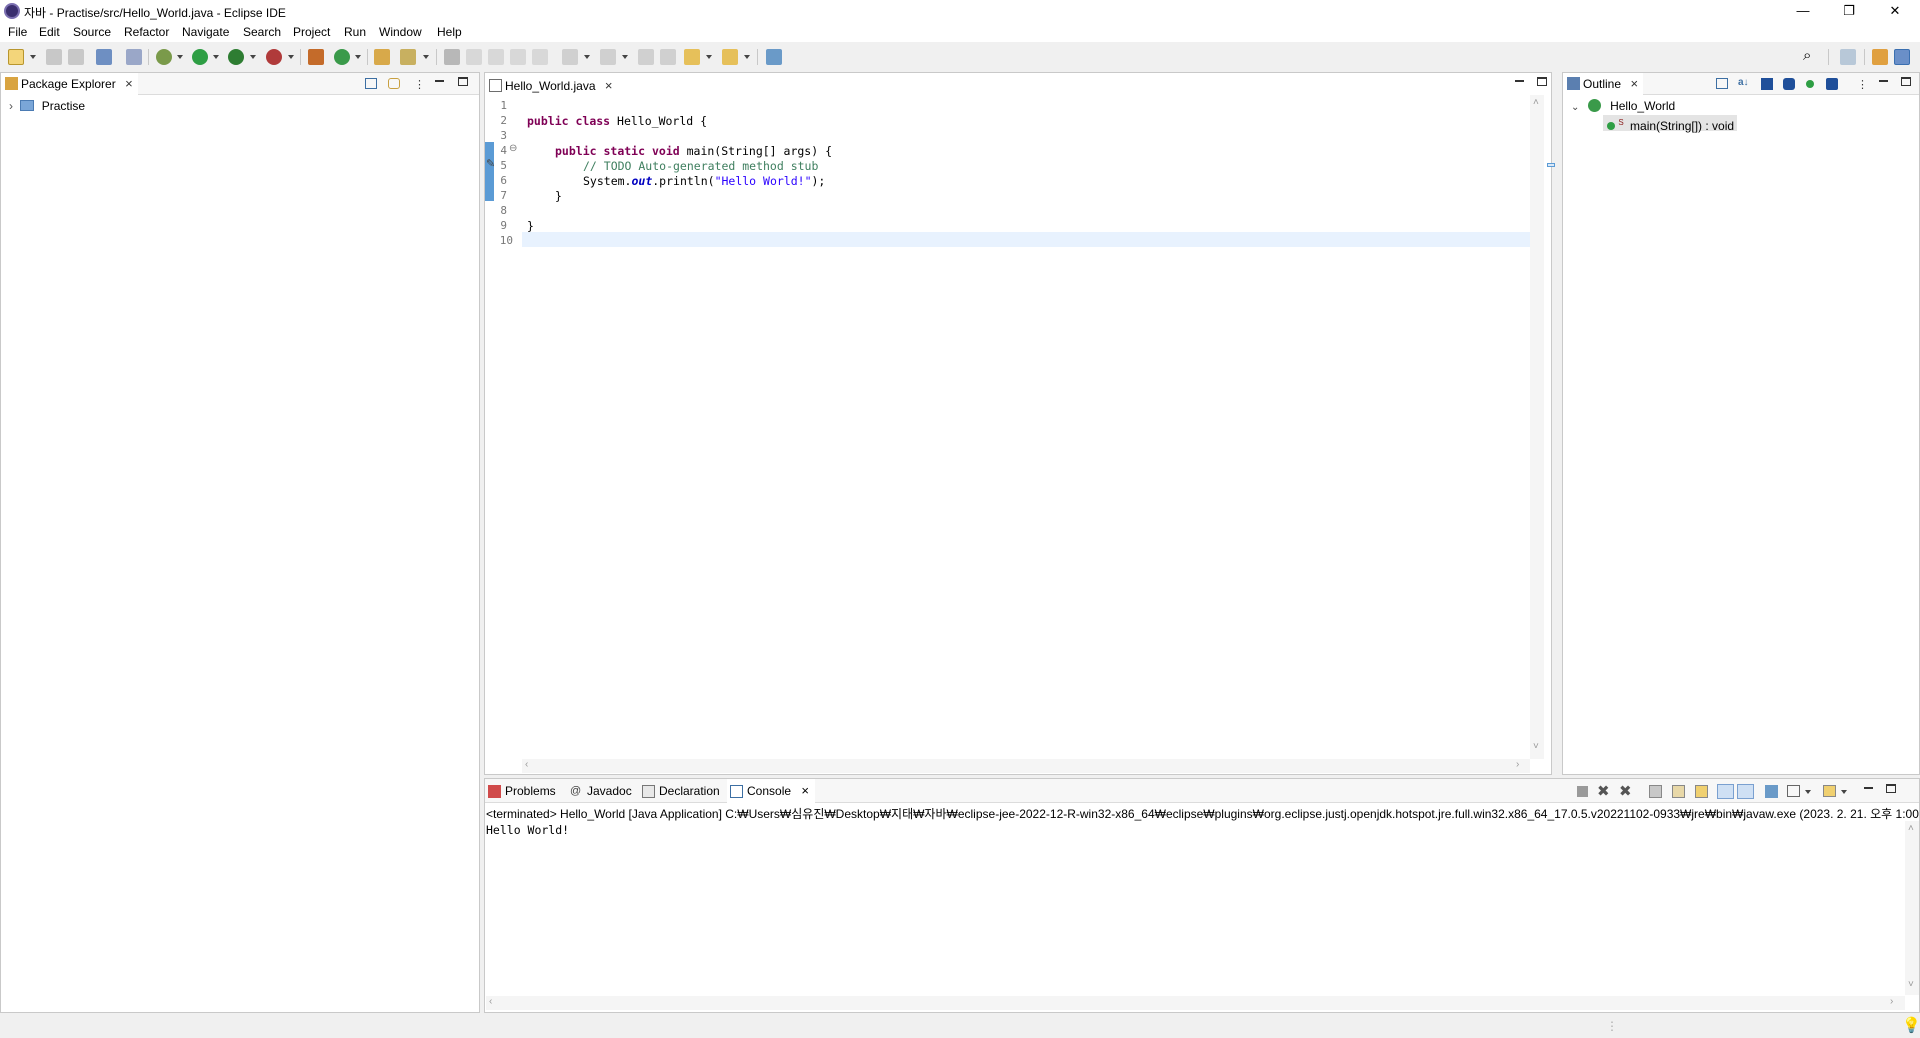 The width and height of the screenshot is (1920, 1038). What do you see at coordinates (408, 57) in the screenshot?
I see `search-tool-icon` at bounding box center [408, 57].